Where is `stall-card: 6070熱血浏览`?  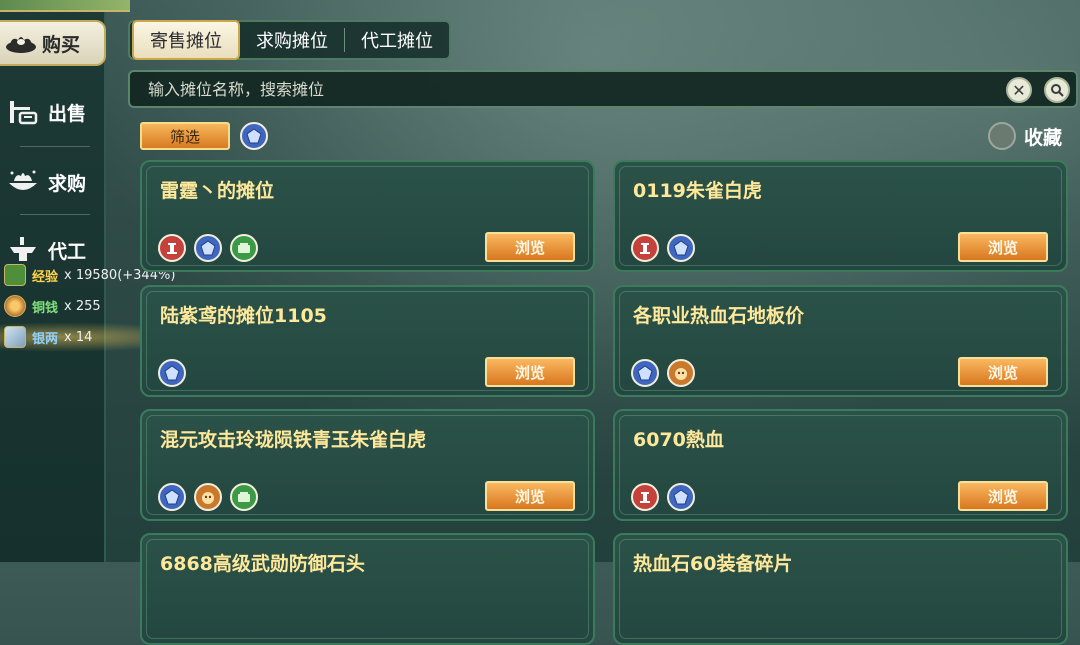
stall-card: 6070熱血浏览 is located at coordinates (840, 465).